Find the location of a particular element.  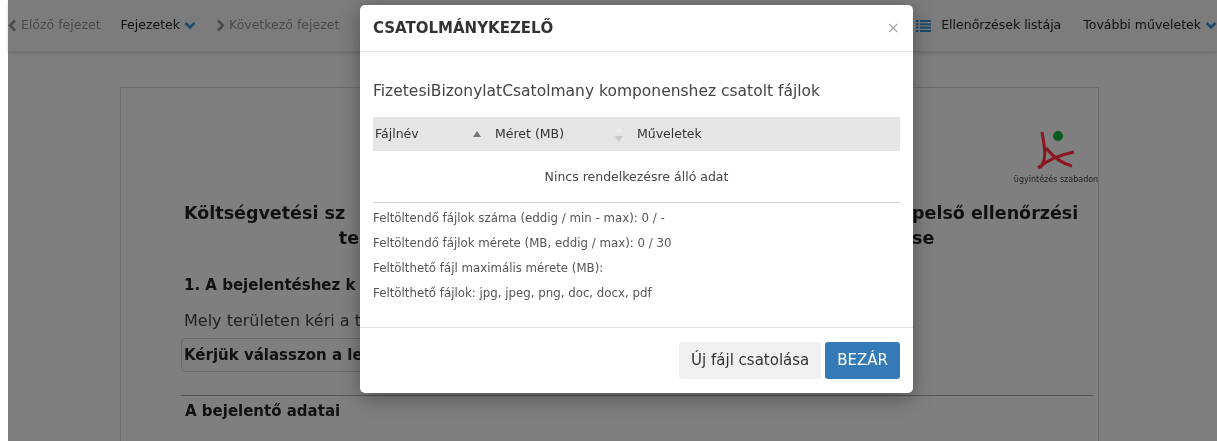

toolbar-button: Ellenőrzések listája is located at coordinates (989, 25).